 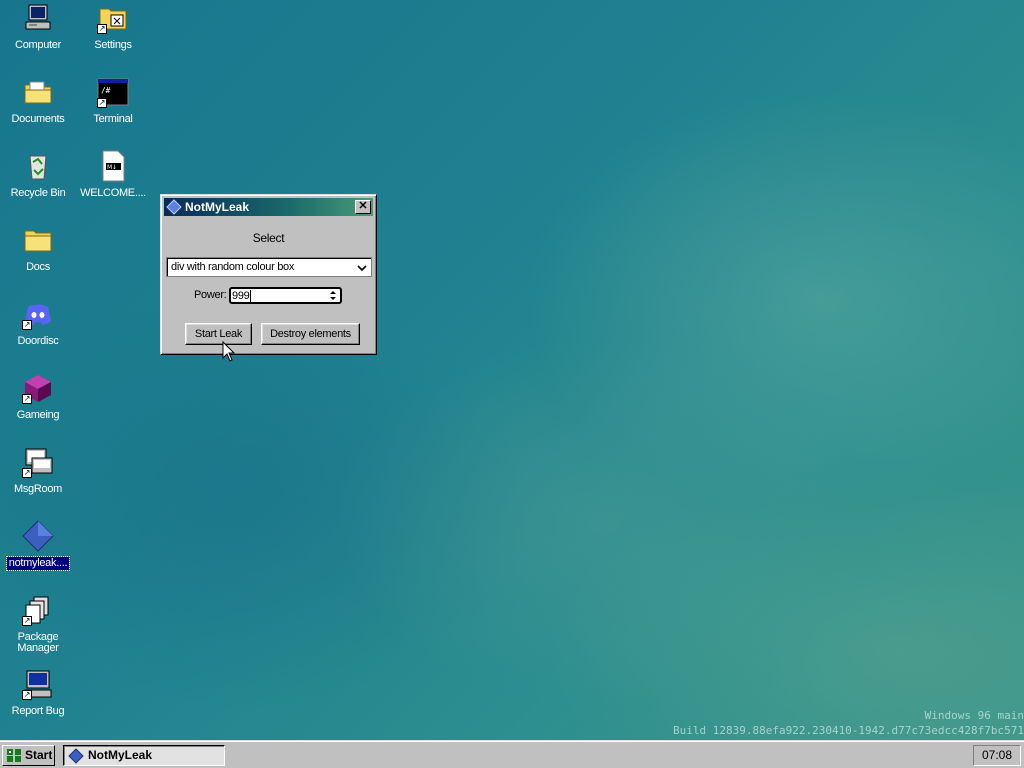 I want to click on desktop-icon-computer: Computer, so click(x=38, y=27).